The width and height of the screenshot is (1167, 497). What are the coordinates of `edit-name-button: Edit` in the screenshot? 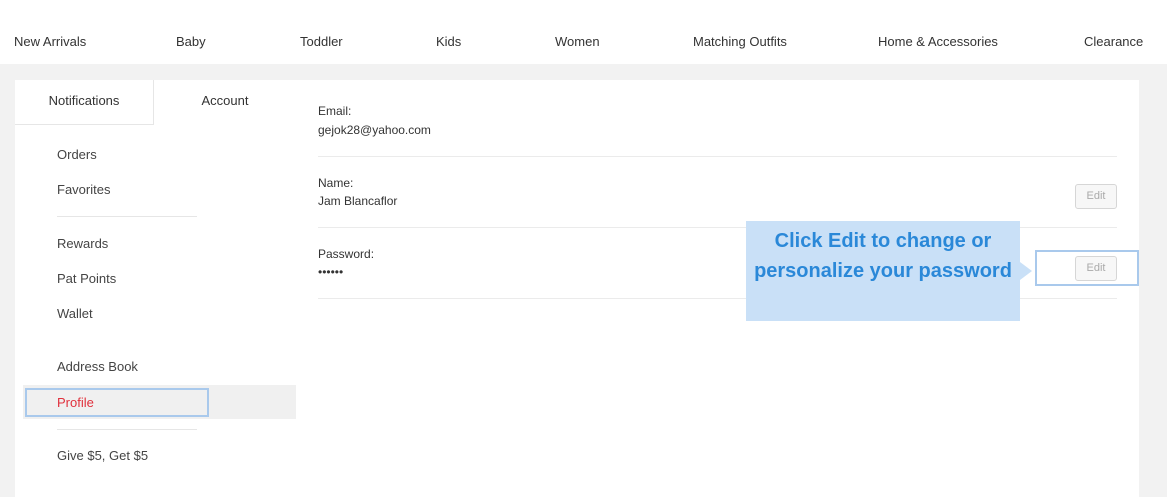 It's located at (1096, 196).